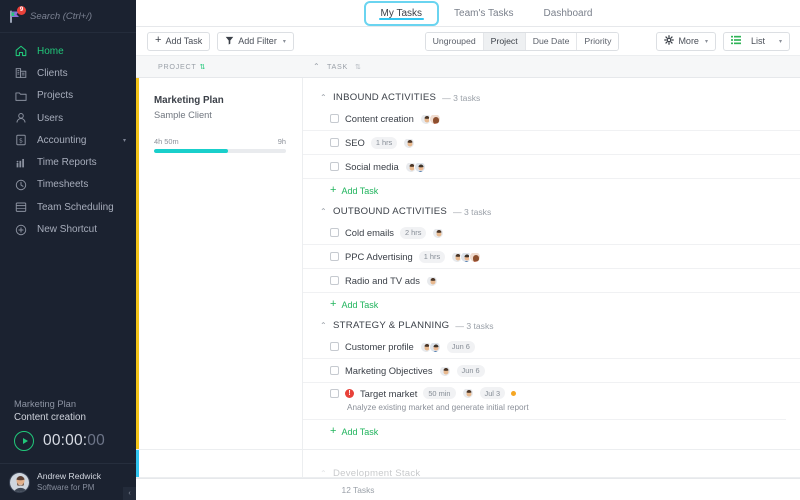 This screenshot has height=500, width=800. I want to click on sidebar-collapse-button: ‹, so click(129, 493).